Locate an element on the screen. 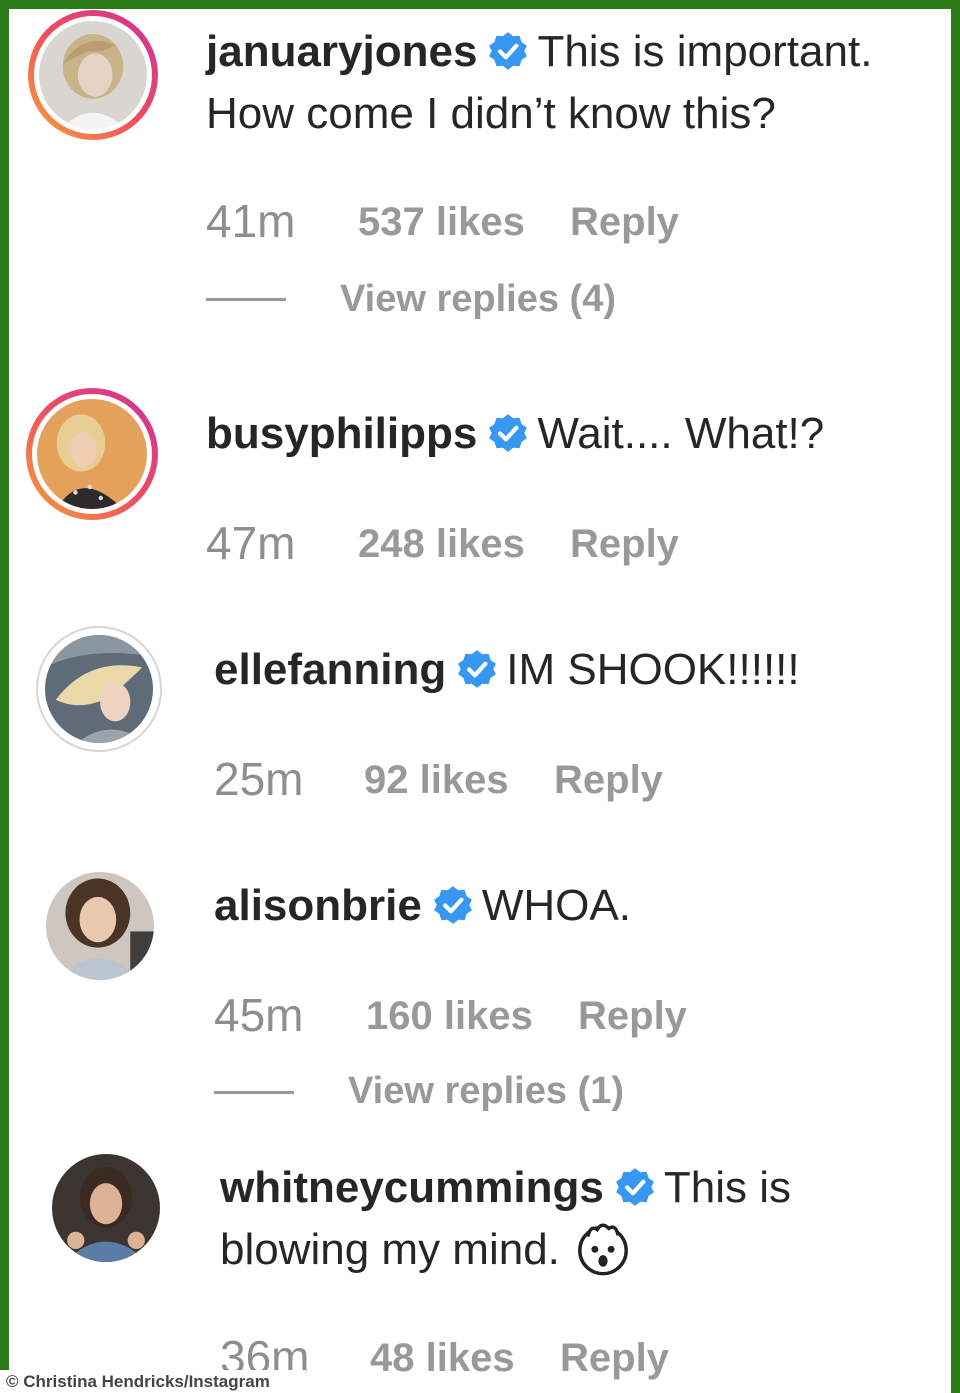 The width and height of the screenshot is (960, 1393). view-replies-button: View replies (1) is located at coordinates (486, 1091).